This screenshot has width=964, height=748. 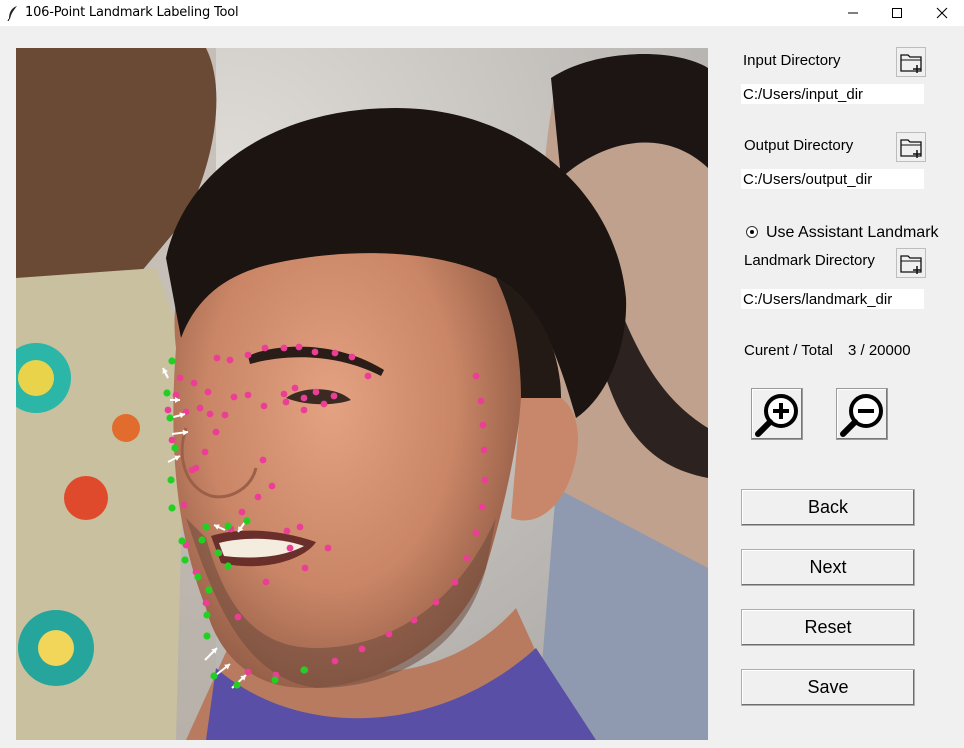 What do you see at coordinates (911, 147) in the screenshot?
I see `output-directory-browse-button` at bounding box center [911, 147].